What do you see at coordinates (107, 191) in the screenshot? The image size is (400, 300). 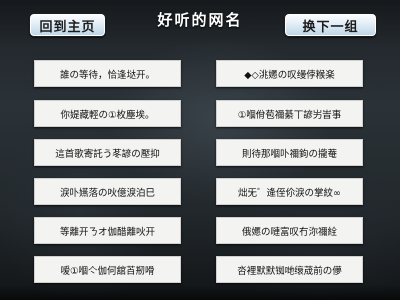 I see `name-item: 淚卟嬿落の吙億淚泊巳` at bounding box center [107, 191].